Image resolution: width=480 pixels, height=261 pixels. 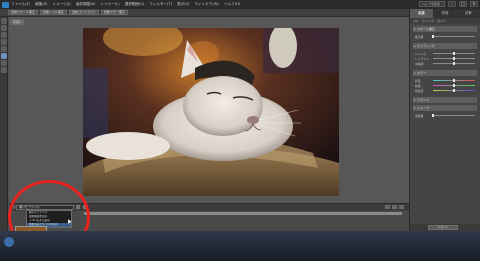 What do you see at coordinates (4, 42) in the screenshot?
I see `selection-tool-icon` at bounding box center [4, 42].